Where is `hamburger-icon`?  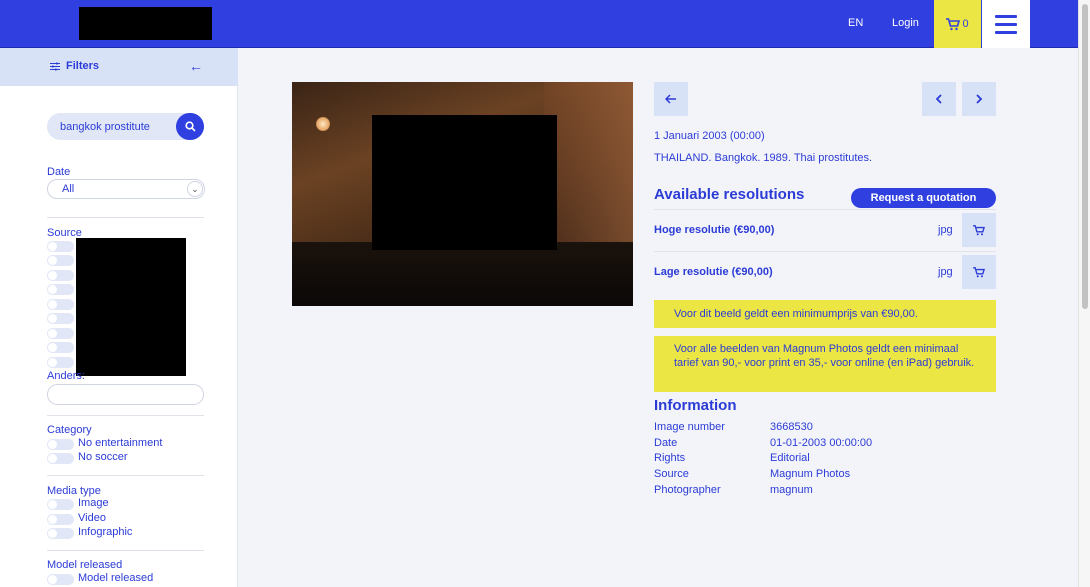 hamburger-icon is located at coordinates (1006, 16).